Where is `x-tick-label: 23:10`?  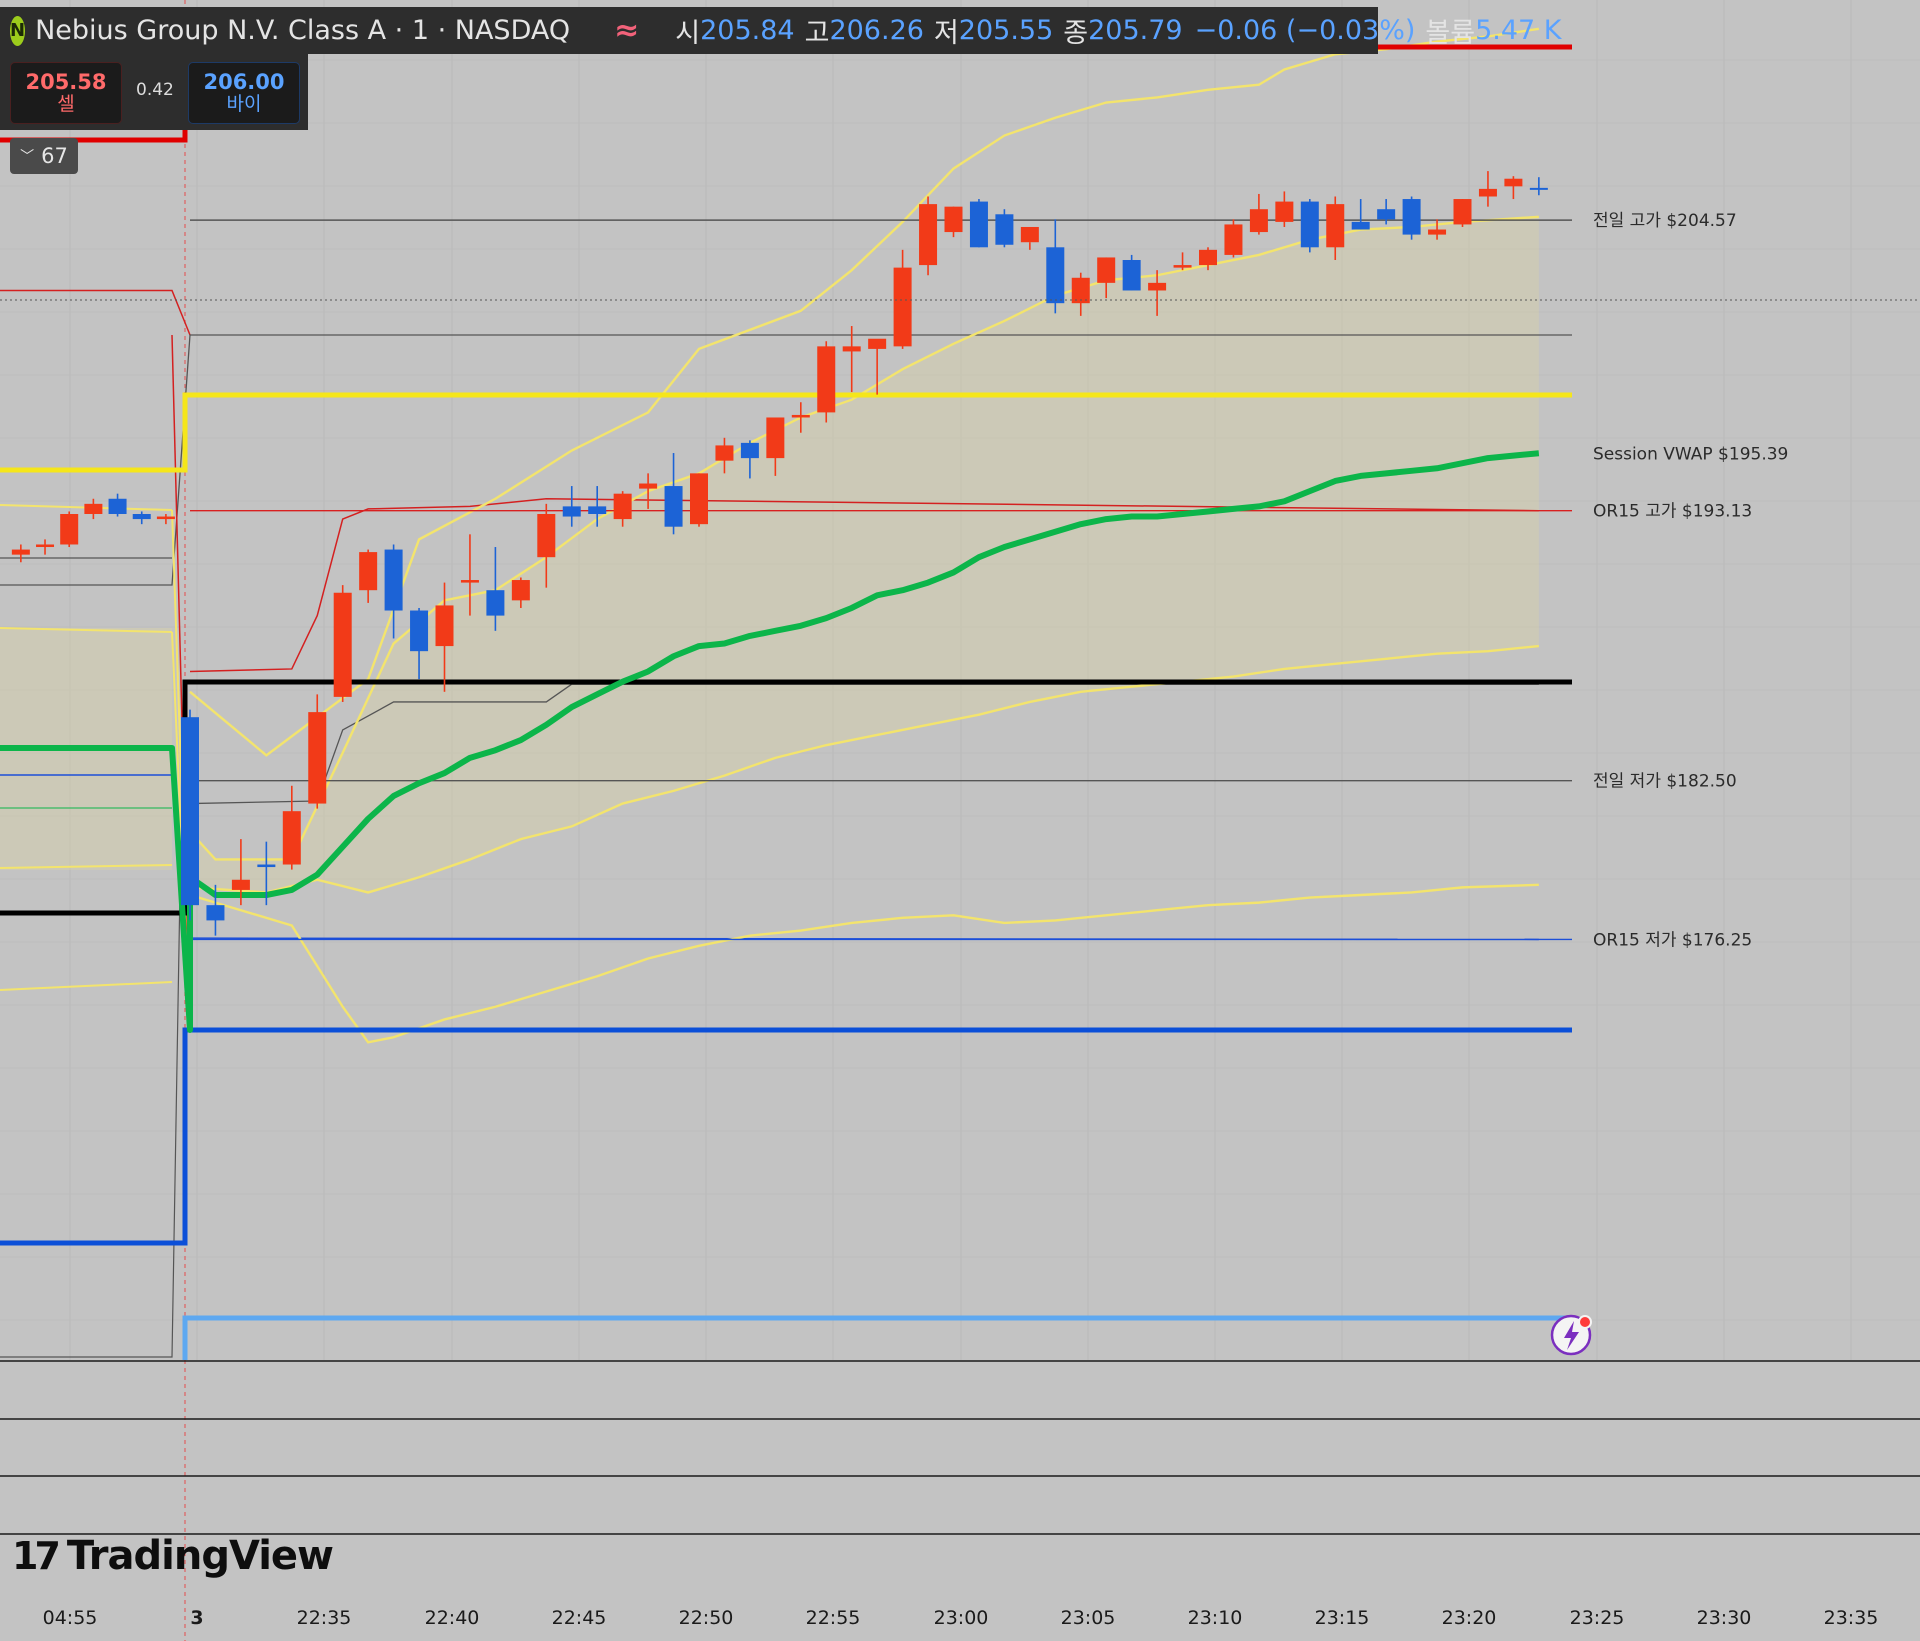
x-tick-label: 23:10 is located at coordinates (1215, 1618).